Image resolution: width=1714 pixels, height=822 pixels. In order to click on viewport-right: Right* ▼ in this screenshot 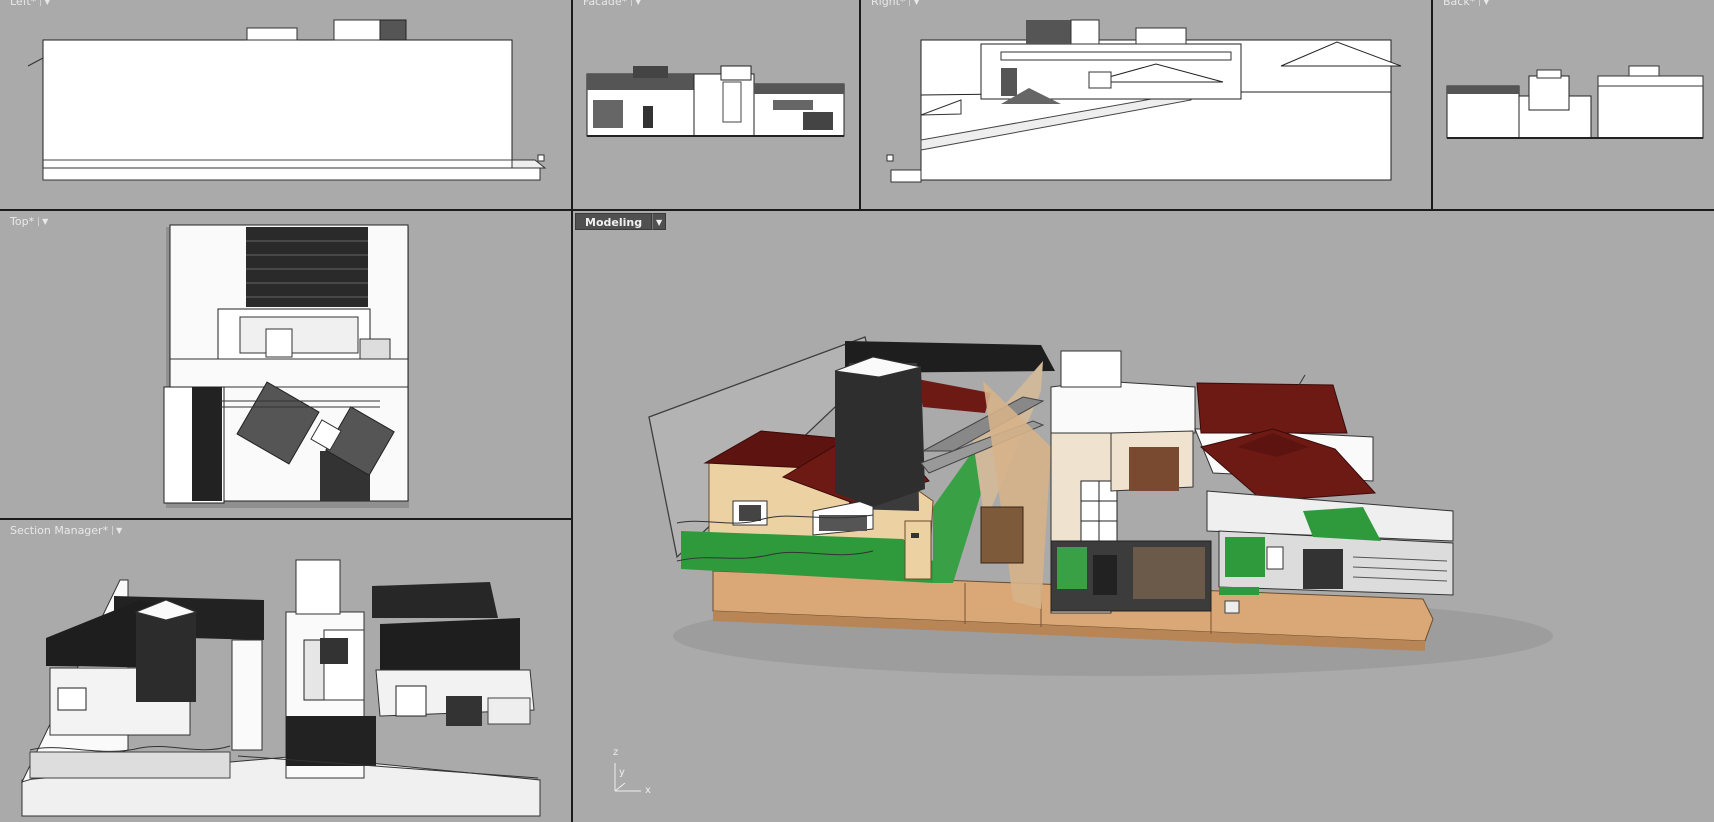, I will do `click(1146, 104)`.